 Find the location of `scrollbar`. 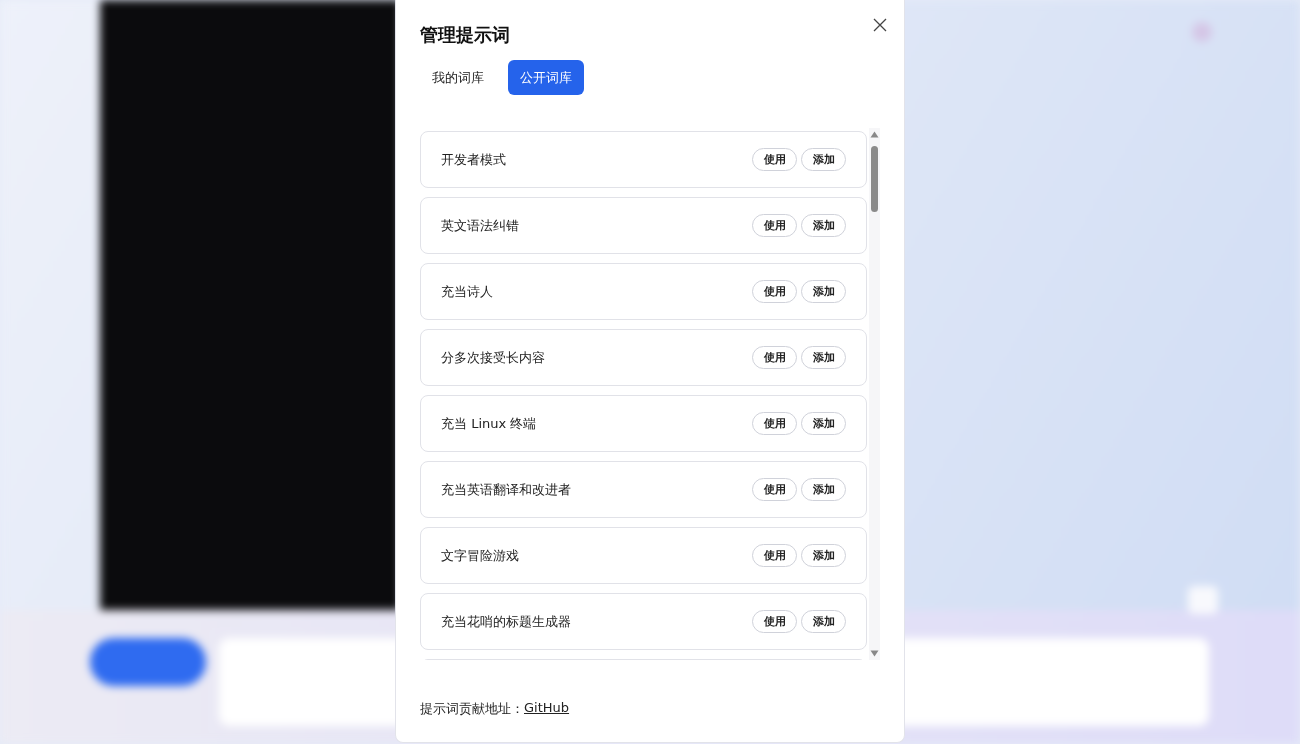

scrollbar is located at coordinates (874, 394).